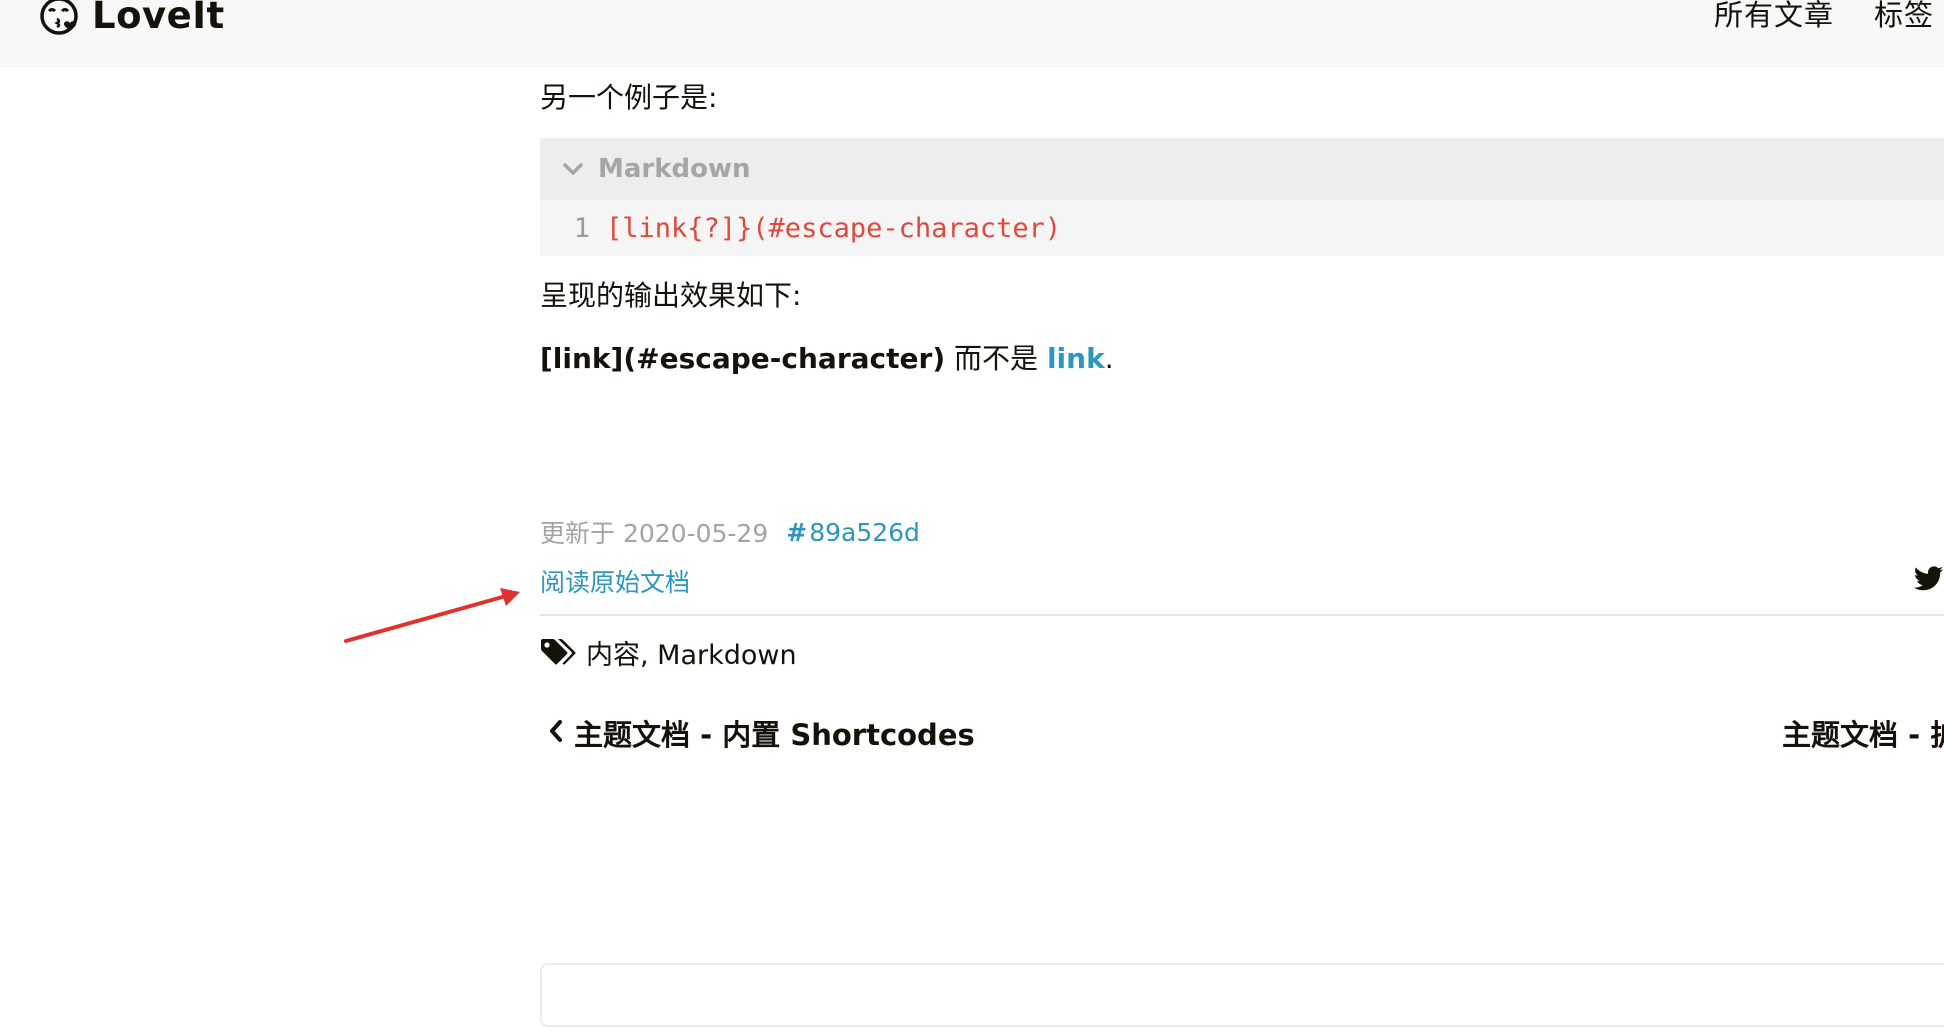 The image size is (1944, 1027). What do you see at coordinates (1242, 615) in the screenshot?
I see `post-footer-divider` at bounding box center [1242, 615].